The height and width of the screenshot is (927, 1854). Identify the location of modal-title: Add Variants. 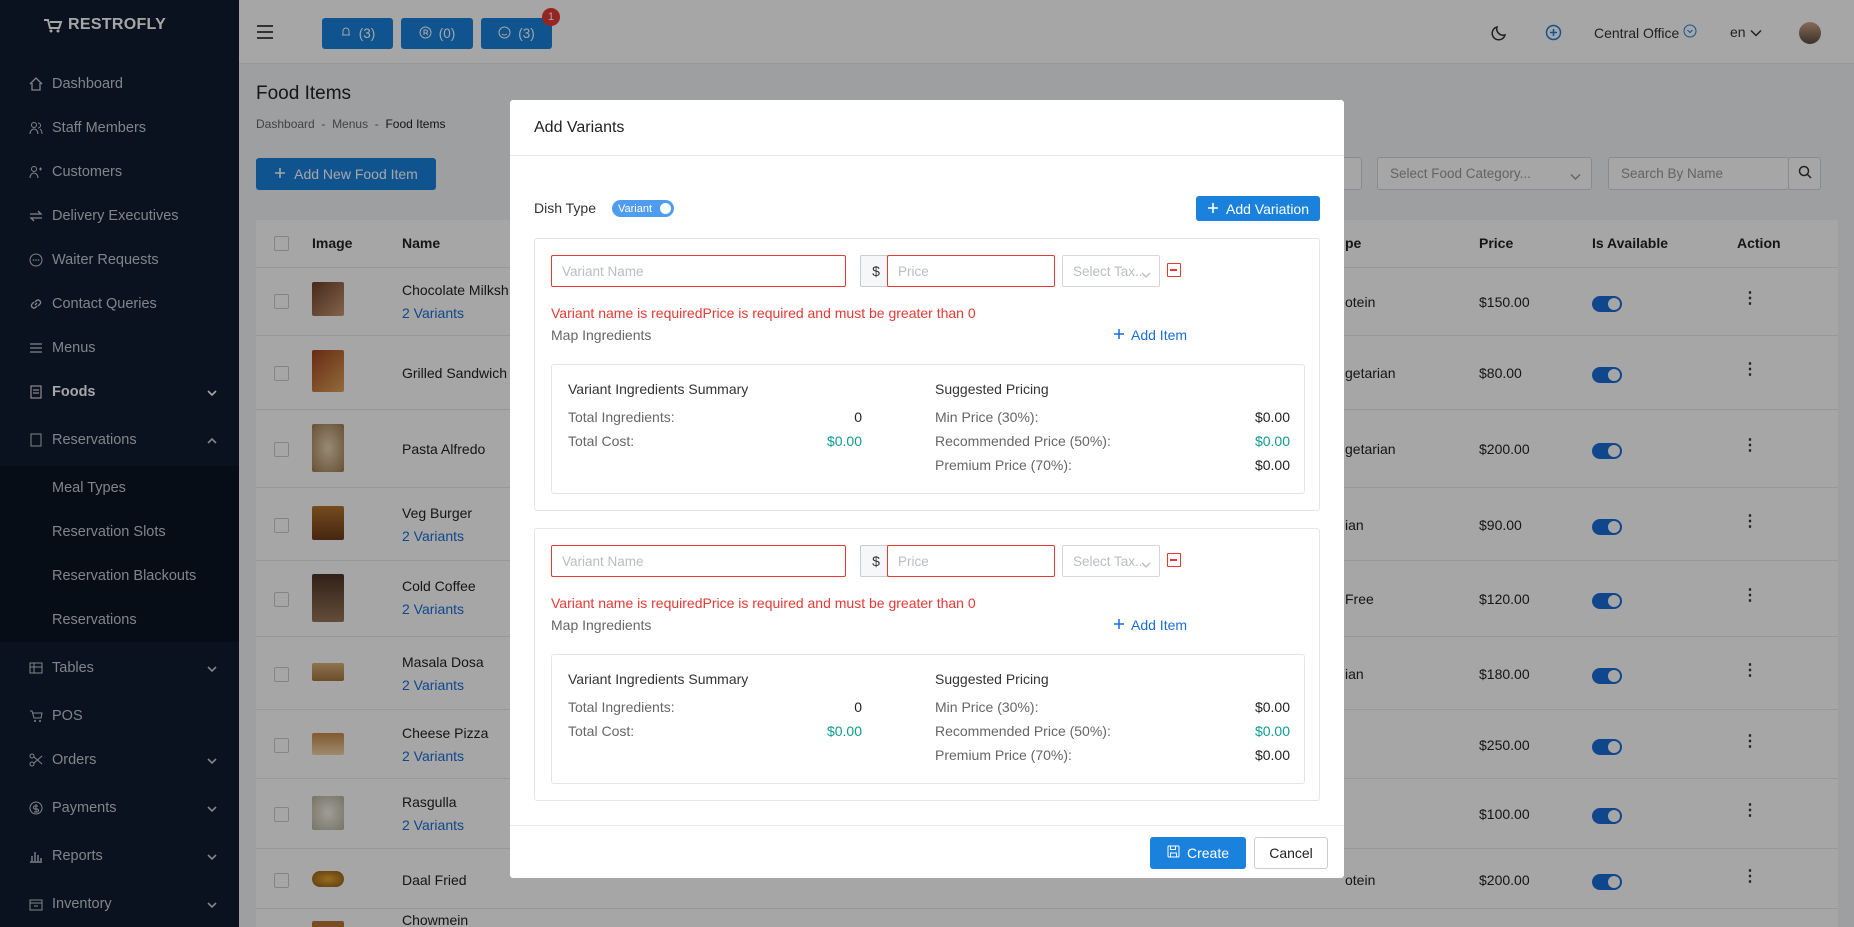
(579, 127).